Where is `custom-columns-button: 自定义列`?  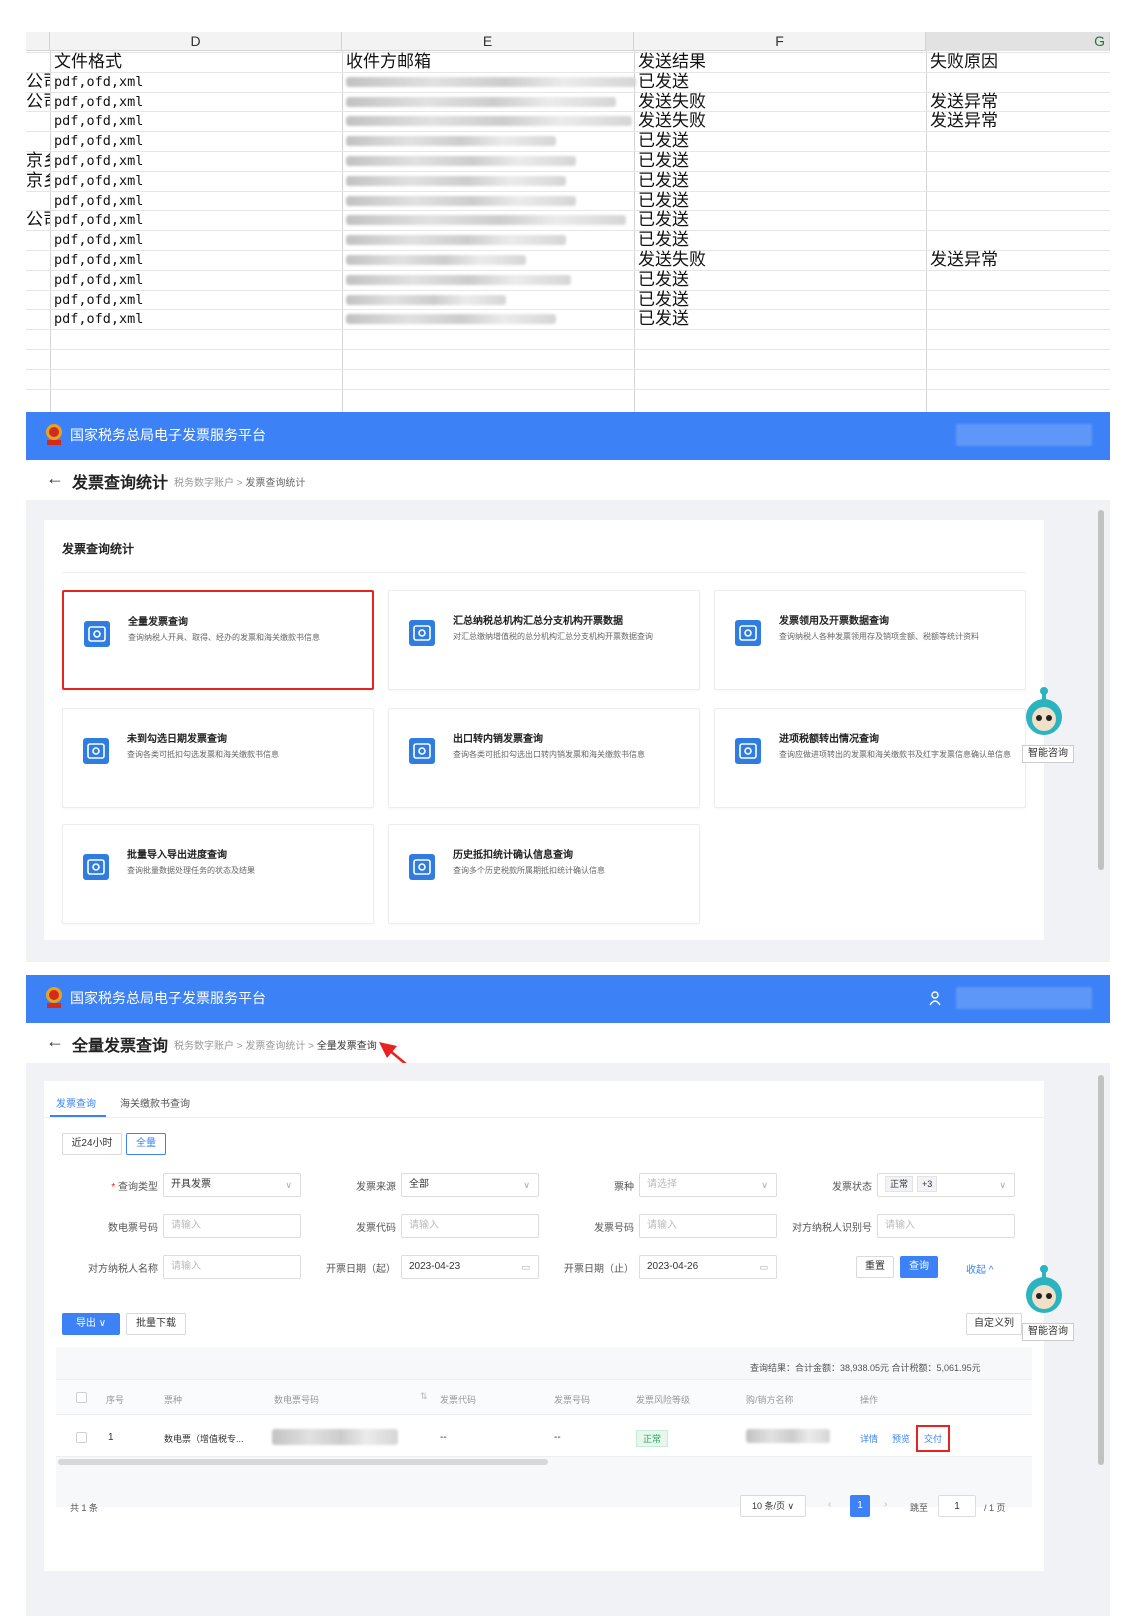 custom-columns-button: 自定义列 is located at coordinates (994, 1324).